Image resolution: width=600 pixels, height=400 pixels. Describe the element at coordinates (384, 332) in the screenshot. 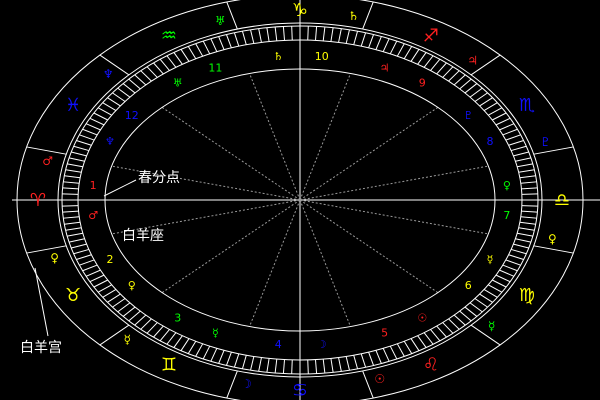

I see `house-number: 5` at that location.